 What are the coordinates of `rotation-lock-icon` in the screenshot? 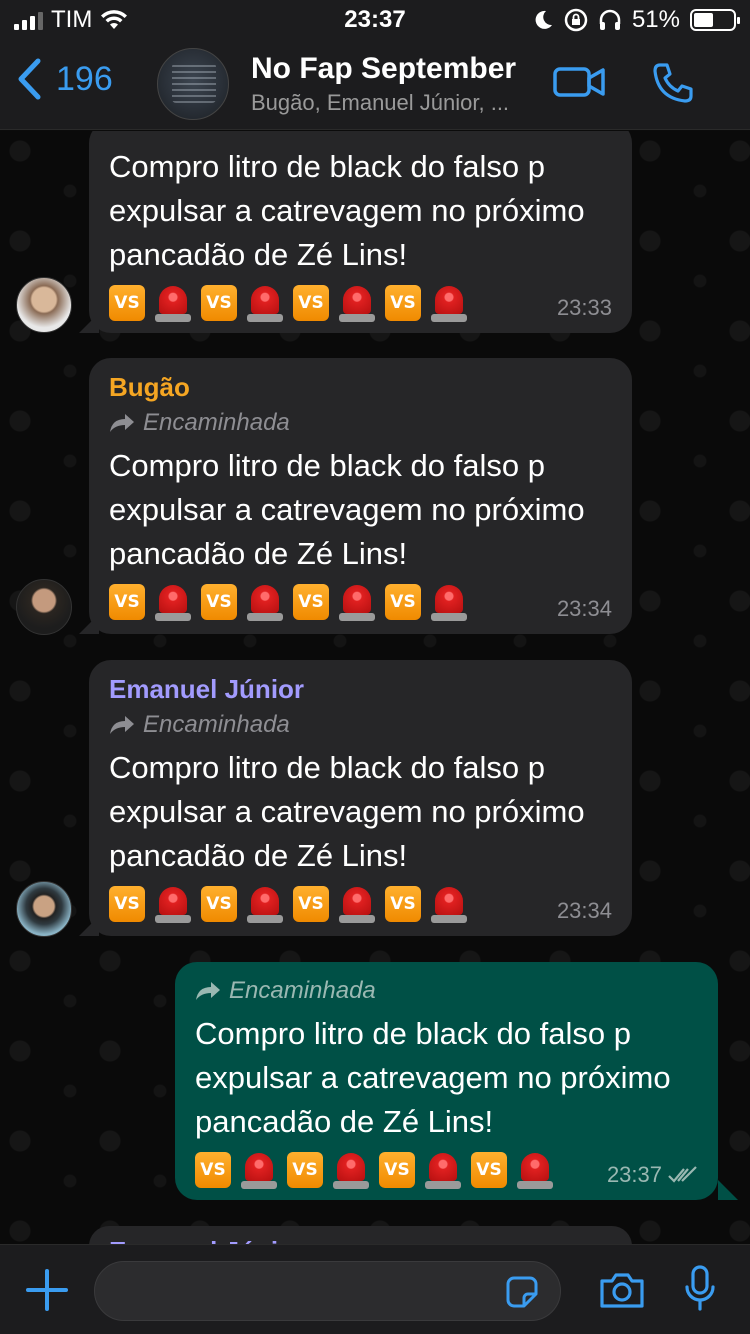 It's located at (576, 20).